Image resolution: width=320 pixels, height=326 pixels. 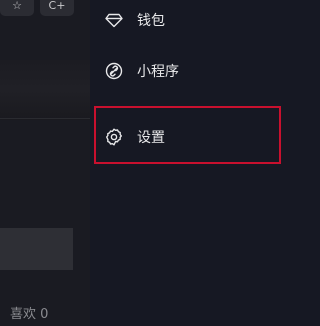 What do you see at coordinates (202, 71) in the screenshot?
I see `menu-item-mini-program: 小程序` at bounding box center [202, 71].